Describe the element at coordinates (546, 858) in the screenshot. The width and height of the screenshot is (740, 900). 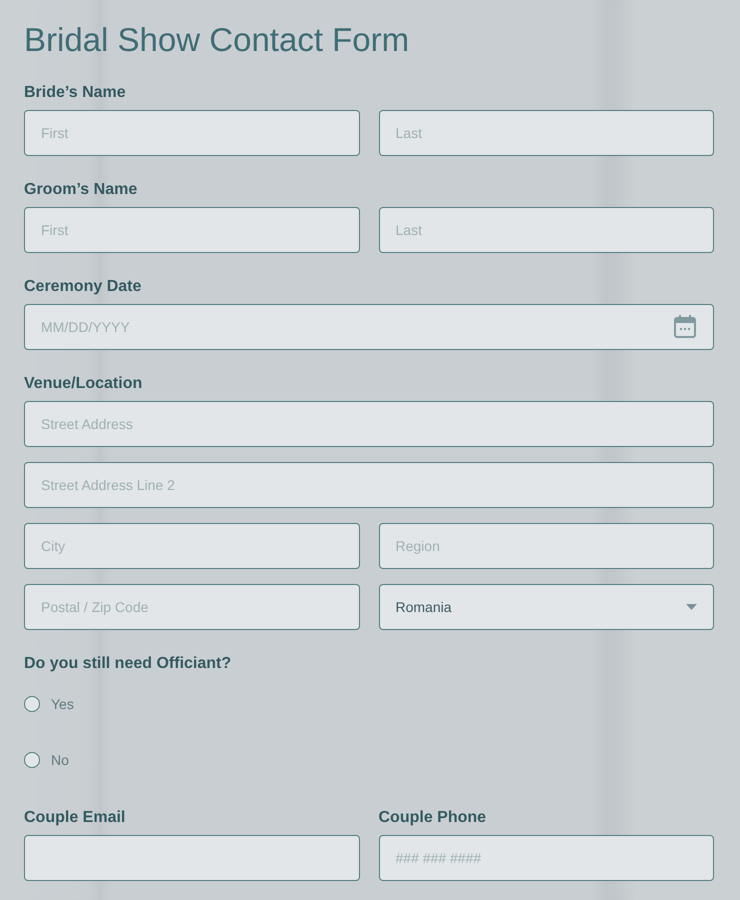
I see `text-input: ### ### ####` at that location.